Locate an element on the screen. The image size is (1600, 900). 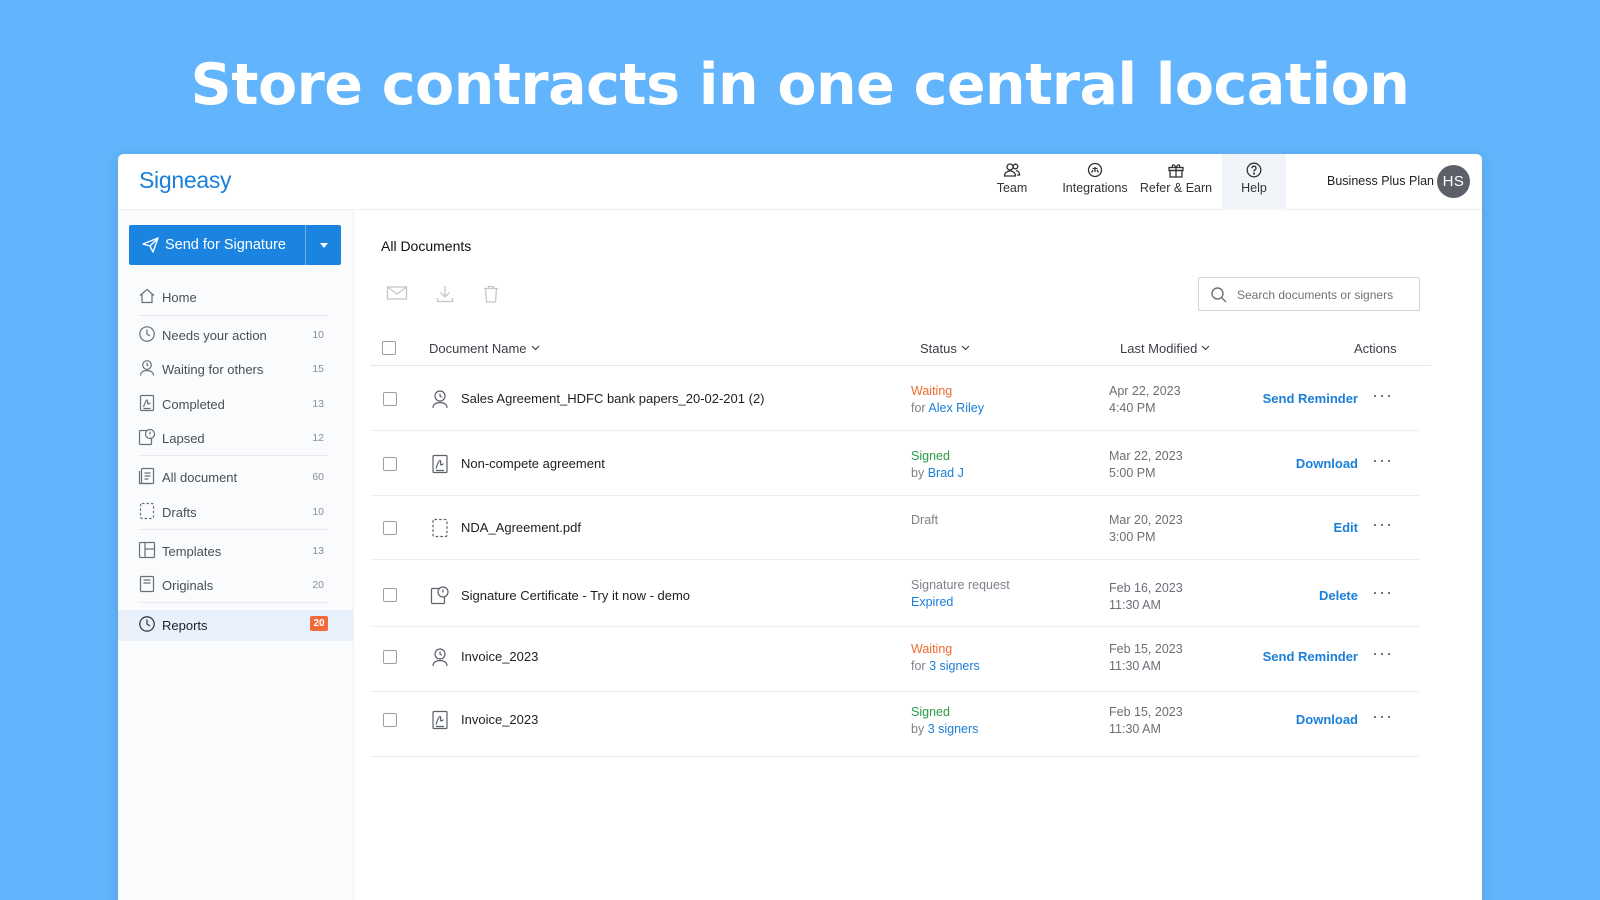
sidebar-item-completed: Completed 13 is located at coordinates (233, 404).